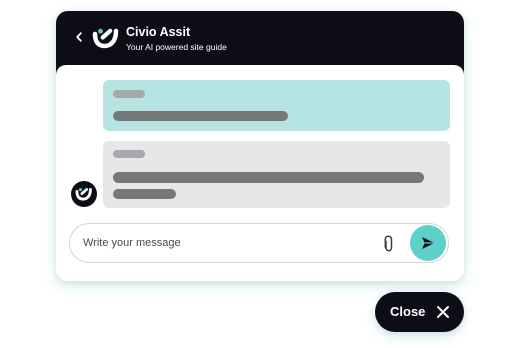 Image resolution: width=520 pixels, height=348 pixels. I want to click on send-icon, so click(428, 243).